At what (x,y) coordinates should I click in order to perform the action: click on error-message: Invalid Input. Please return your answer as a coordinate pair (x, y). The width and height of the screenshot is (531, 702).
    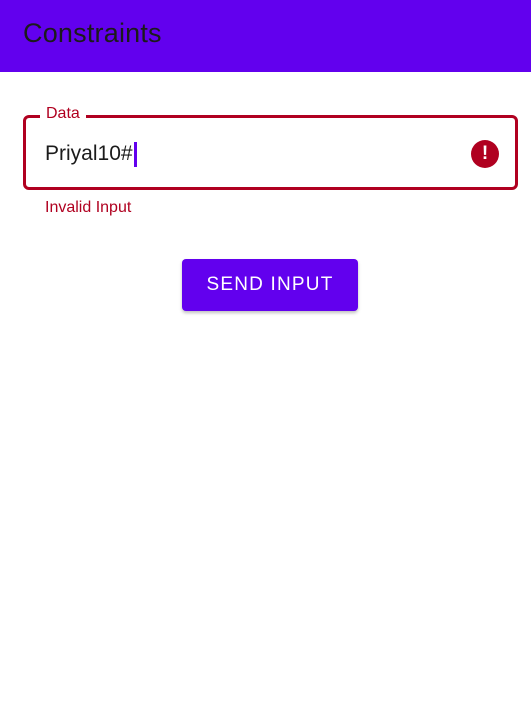
    Looking at the image, I should click on (88, 207).